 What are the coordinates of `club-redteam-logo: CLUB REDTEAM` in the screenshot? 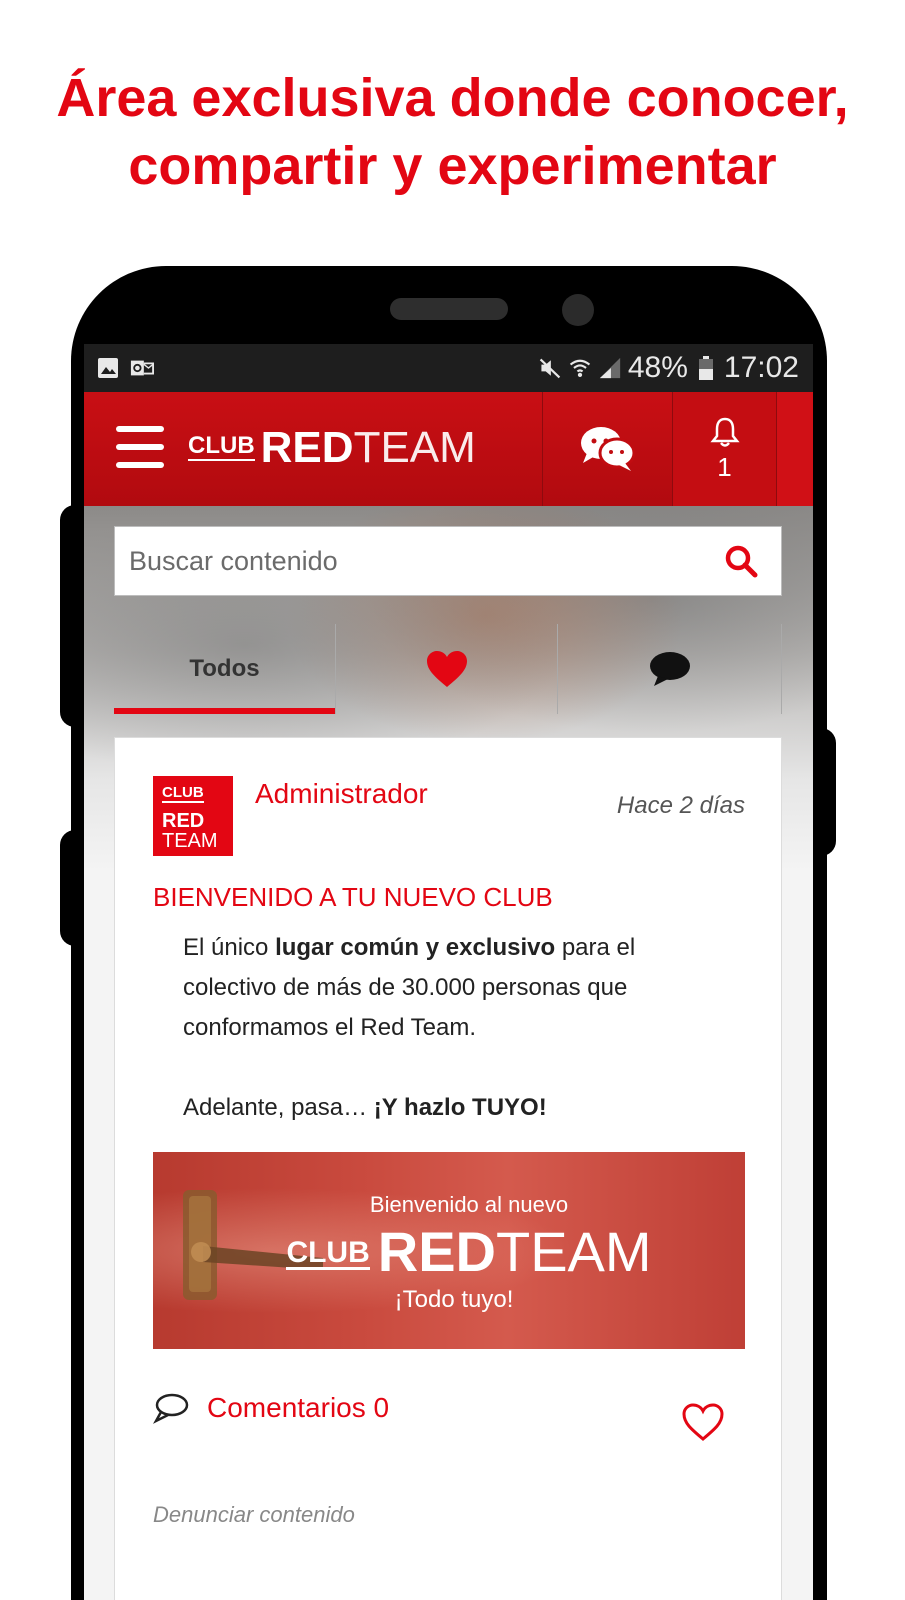 It's located at (332, 448).